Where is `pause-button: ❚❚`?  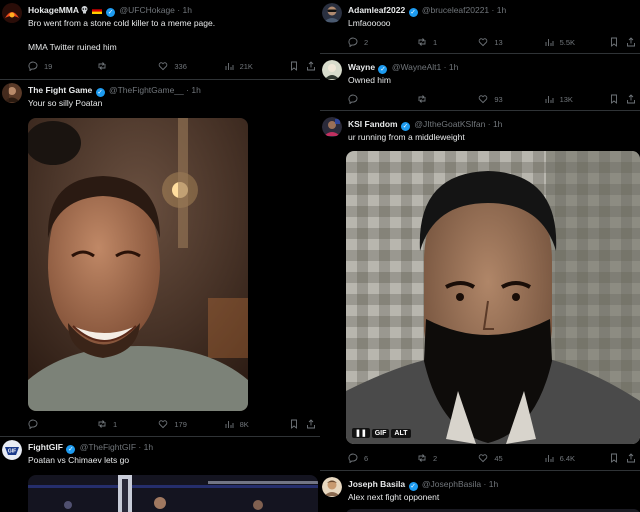 pause-button: ❚❚ is located at coordinates (361, 433).